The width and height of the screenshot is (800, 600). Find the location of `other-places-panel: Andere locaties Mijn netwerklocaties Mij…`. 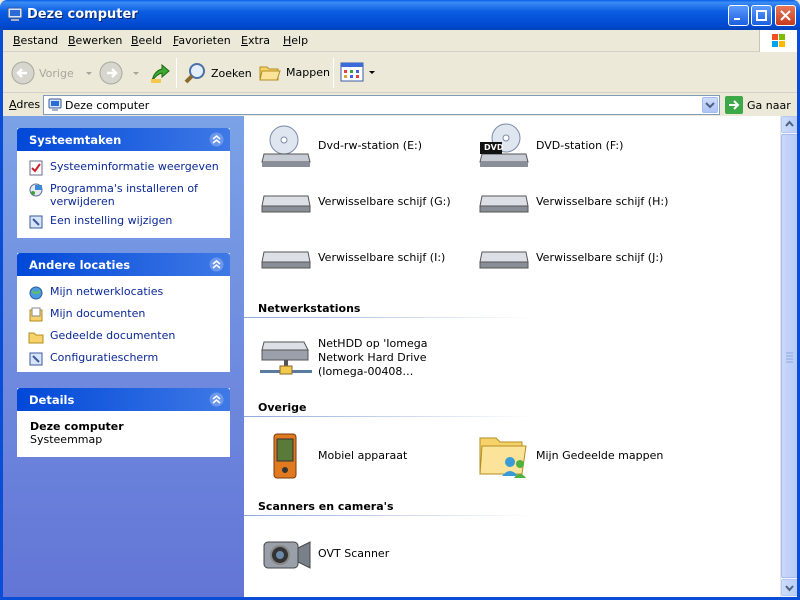

other-places-panel: Andere locaties Mijn netwerklocaties Mij… is located at coordinates (123, 312).